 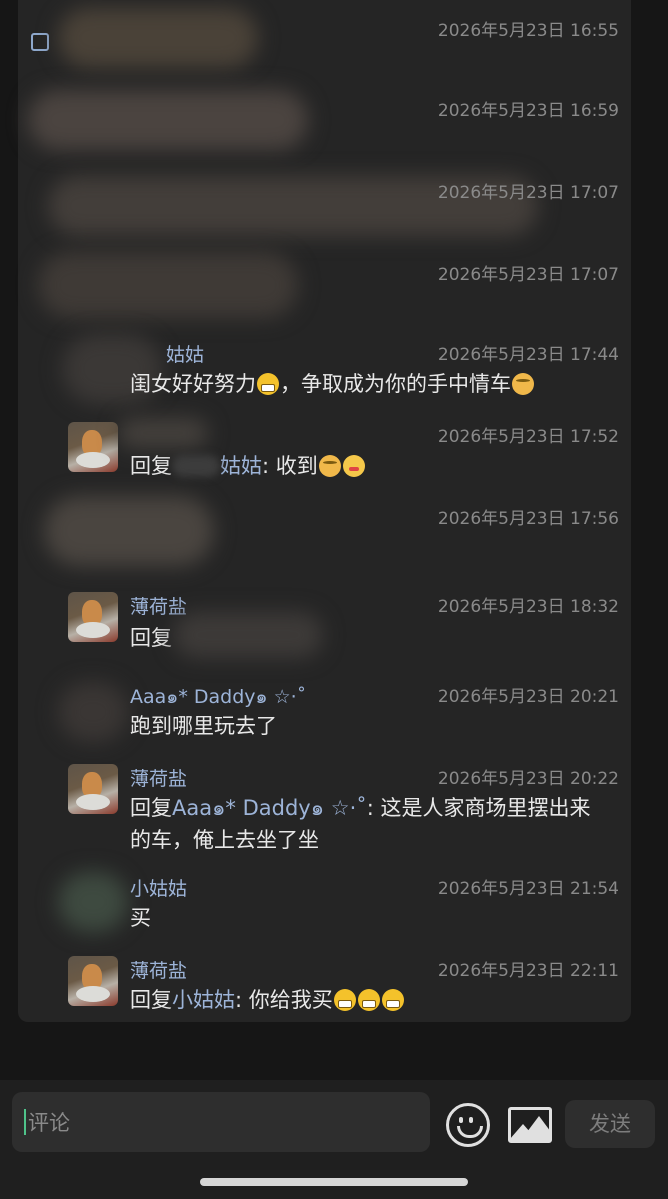 What do you see at coordinates (528, 607) in the screenshot?
I see `comment-time: 2026年5月23日 18:32` at bounding box center [528, 607].